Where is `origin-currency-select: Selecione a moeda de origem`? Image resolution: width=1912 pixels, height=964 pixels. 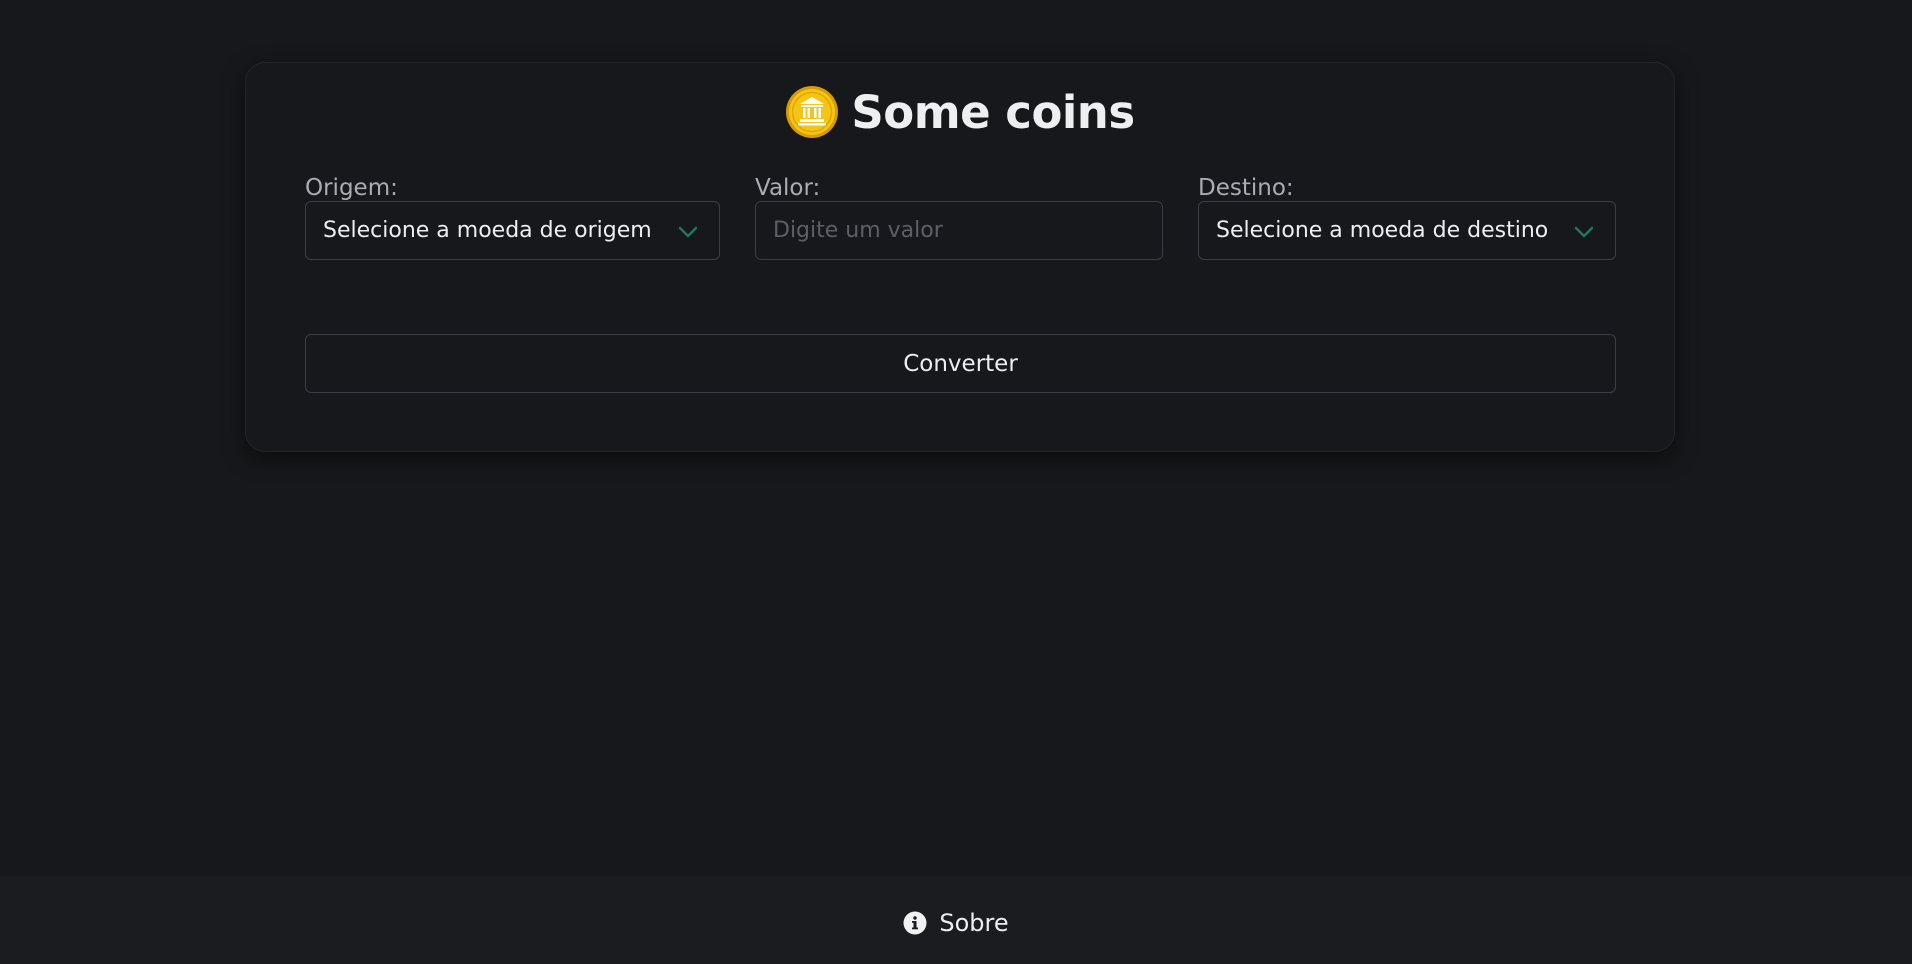 origin-currency-select: Selecione a moeda de origem is located at coordinates (512, 230).